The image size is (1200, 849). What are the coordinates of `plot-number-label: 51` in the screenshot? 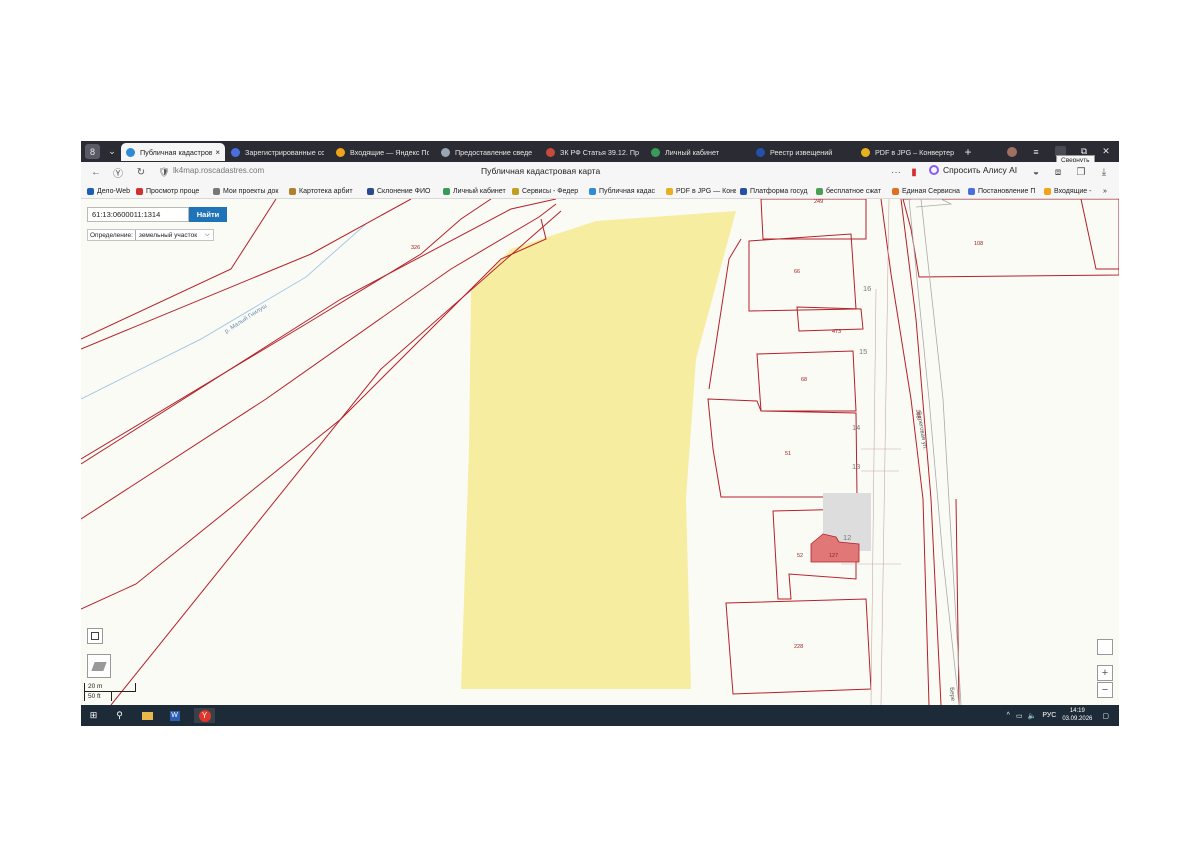 It's located at (788, 454).